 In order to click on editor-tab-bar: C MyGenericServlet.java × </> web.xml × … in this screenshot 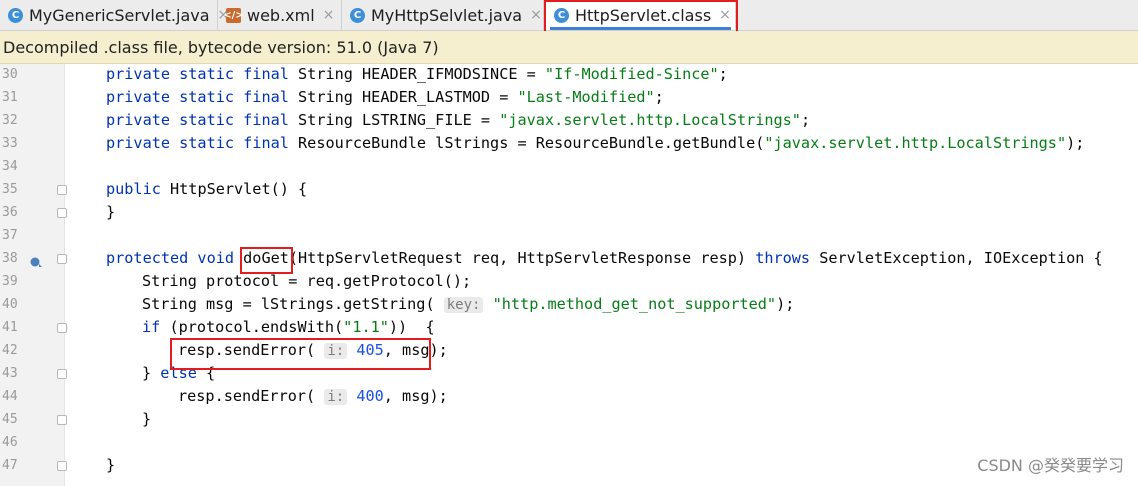, I will do `click(569, 15)`.